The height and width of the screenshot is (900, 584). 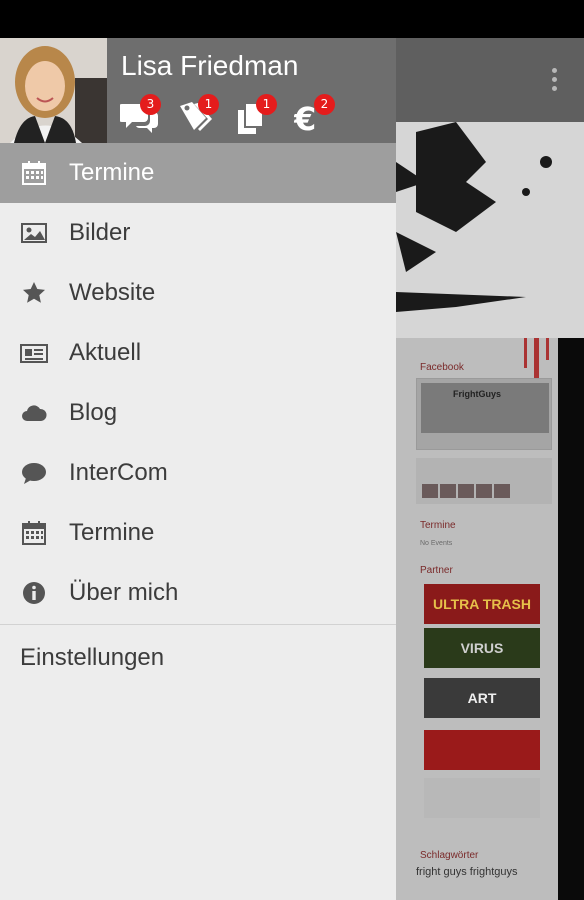 What do you see at coordinates (292, 19) in the screenshot?
I see `status-bar` at bounding box center [292, 19].